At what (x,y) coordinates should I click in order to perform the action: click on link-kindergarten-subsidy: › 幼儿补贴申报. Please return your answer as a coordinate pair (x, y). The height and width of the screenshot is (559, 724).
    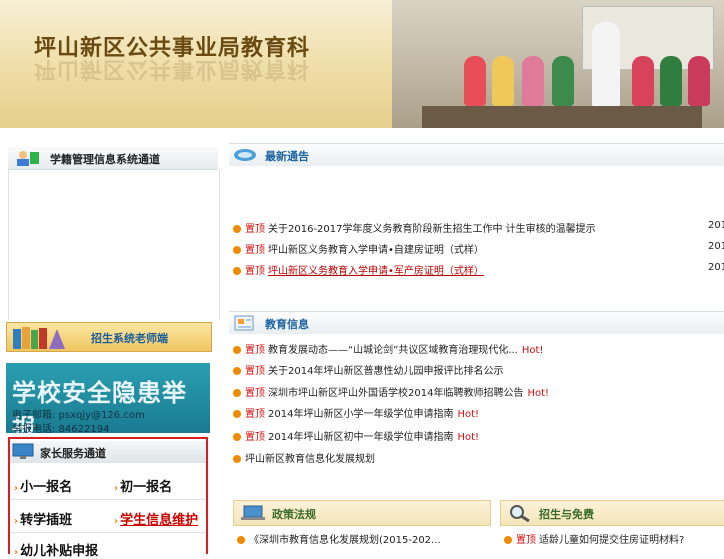
    Looking at the image, I should click on (56, 549).